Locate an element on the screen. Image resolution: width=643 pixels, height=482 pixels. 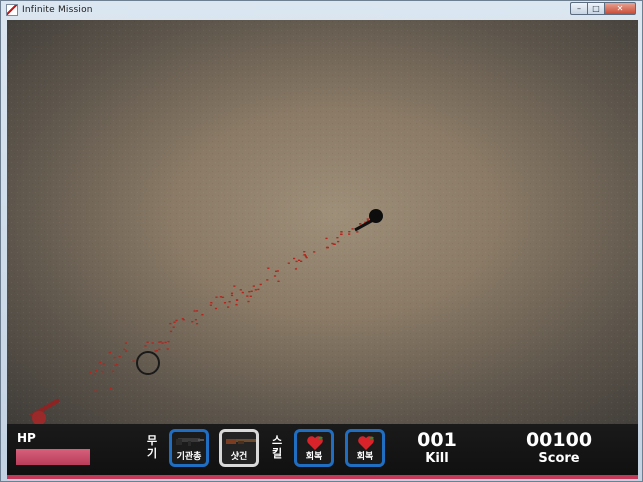
weapon-slot-label: 샷건 is located at coordinates (239, 457).